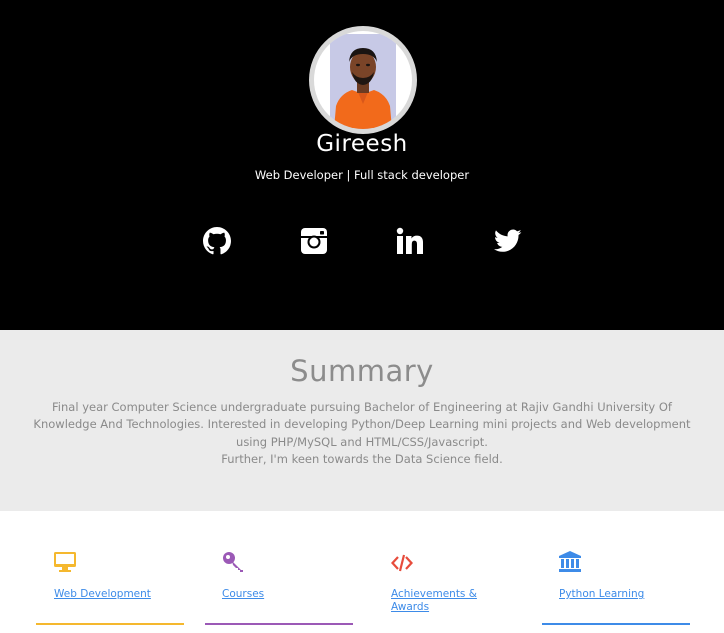  What do you see at coordinates (362, 175) in the screenshot?
I see `profile-role: Web Developer | Full stack developer` at bounding box center [362, 175].